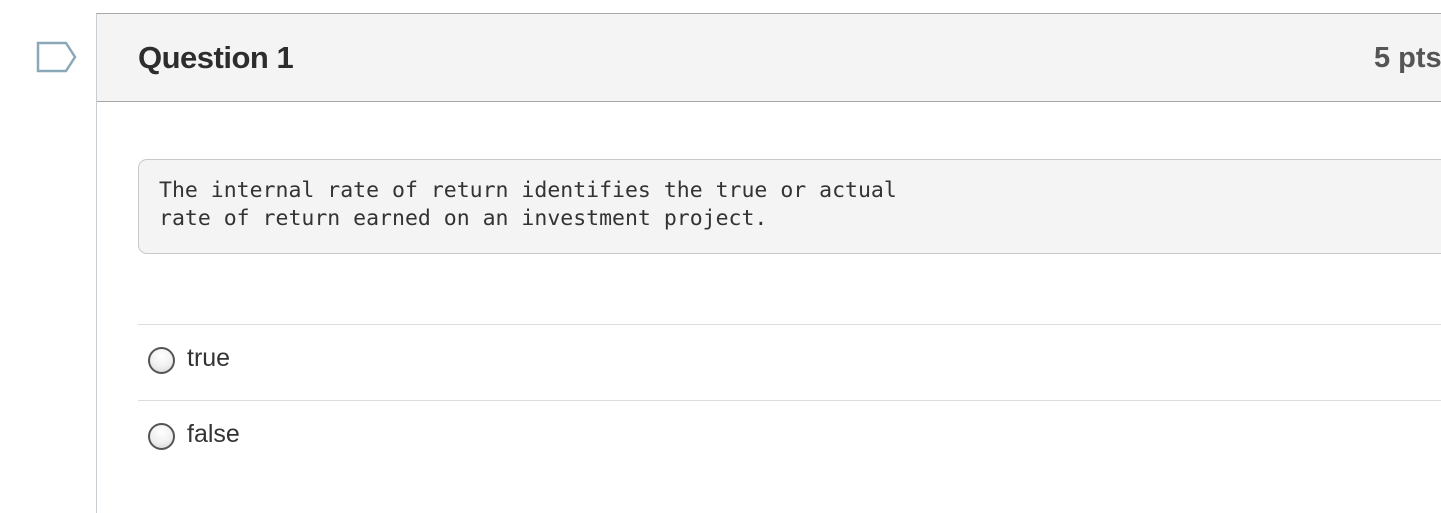 The height and width of the screenshot is (513, 1441). What do you see at coordinates (161, 436) in the screenshot?
I see `radio-button-false` at bounding box center [161, 436].